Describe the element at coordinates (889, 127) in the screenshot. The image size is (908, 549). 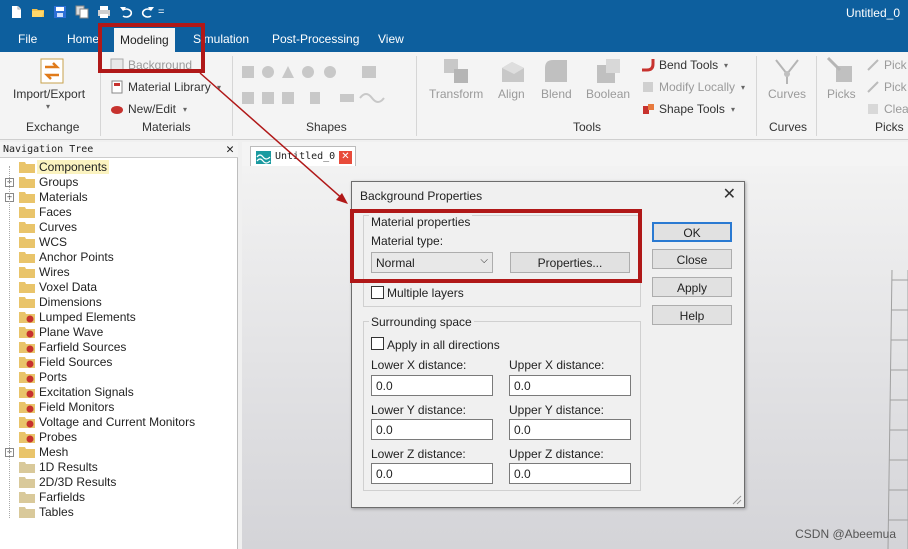
I see `picks-group-label: Picks` at that location.